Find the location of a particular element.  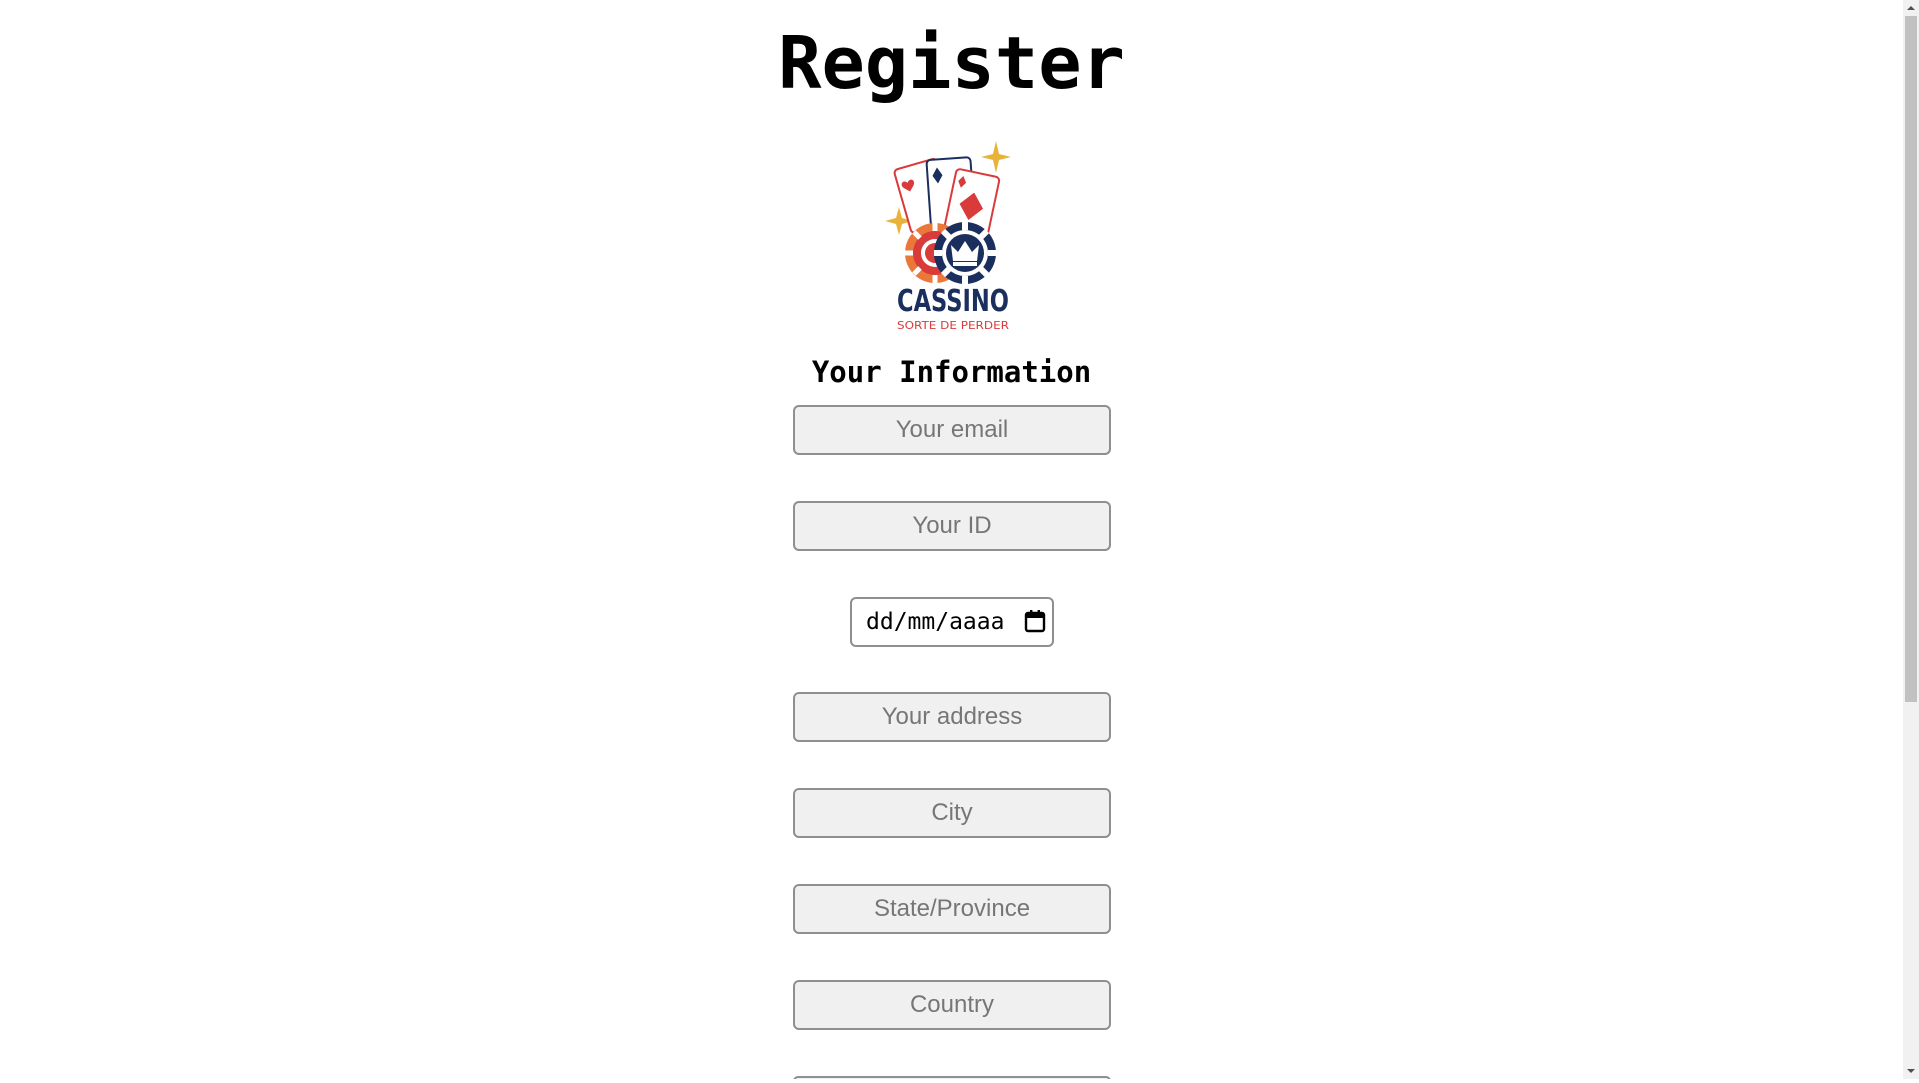

vertical-scrollbar is located at coordinates (1911, 539).